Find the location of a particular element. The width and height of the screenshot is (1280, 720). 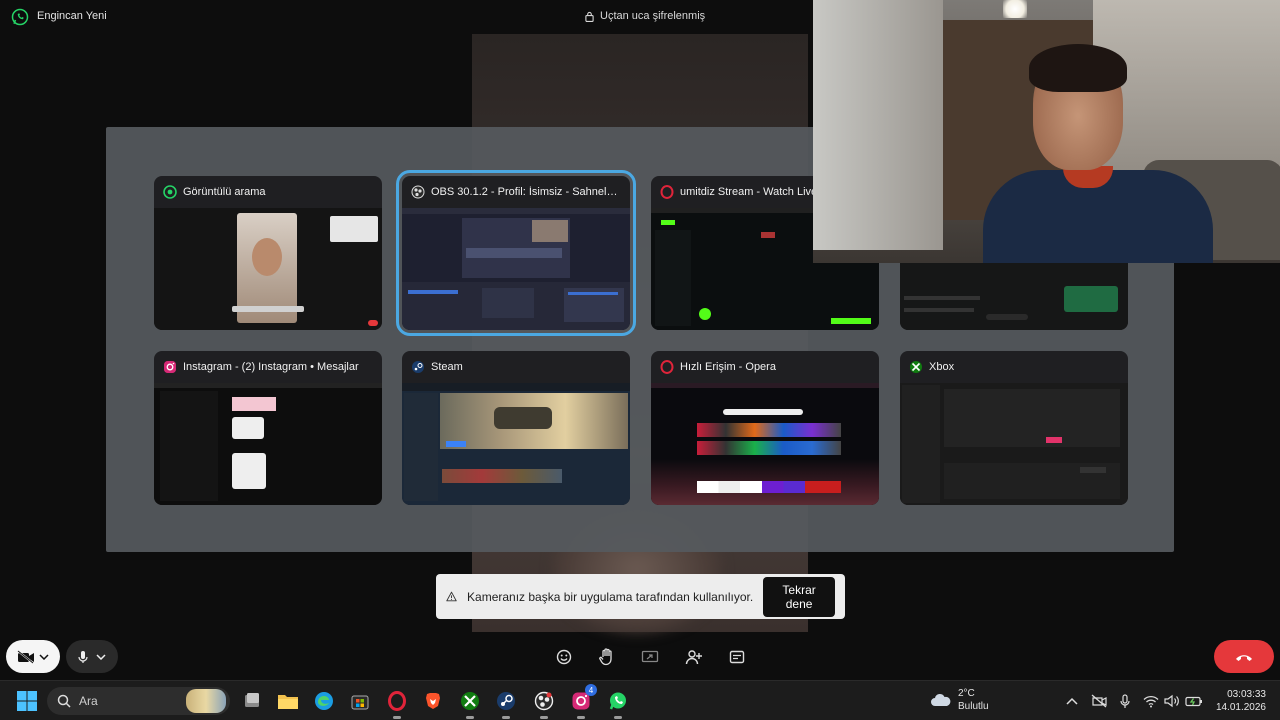

caller-name: Engincan Yeni is located at coordinates (72, 16).